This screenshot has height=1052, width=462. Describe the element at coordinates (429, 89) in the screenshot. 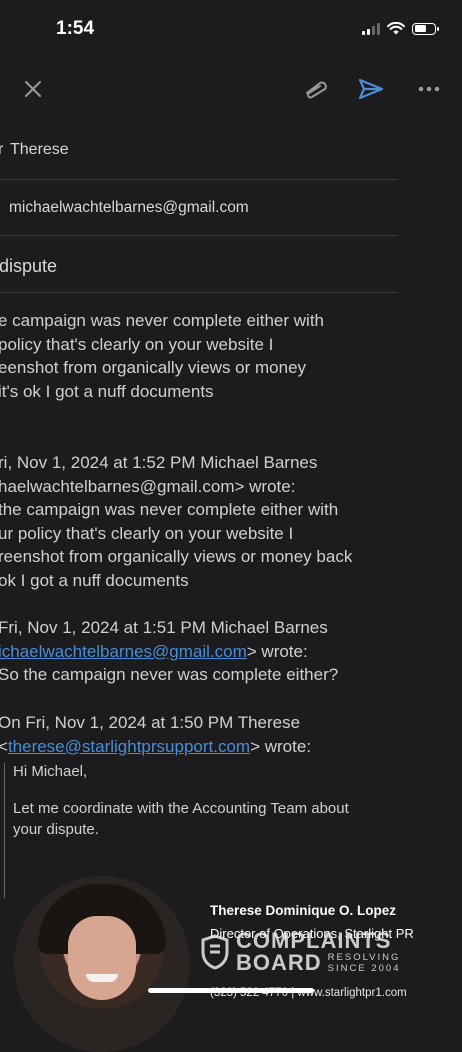

I see `more-icon` at that location.